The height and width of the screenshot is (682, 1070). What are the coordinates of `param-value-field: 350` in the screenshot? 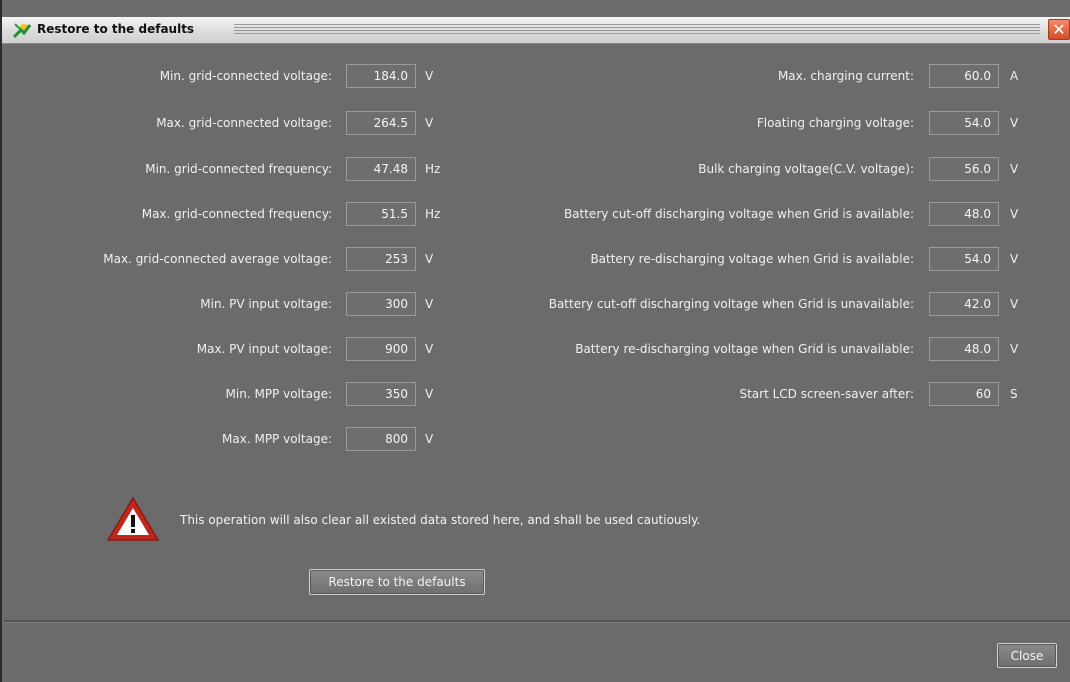 It's located at (381, 394).